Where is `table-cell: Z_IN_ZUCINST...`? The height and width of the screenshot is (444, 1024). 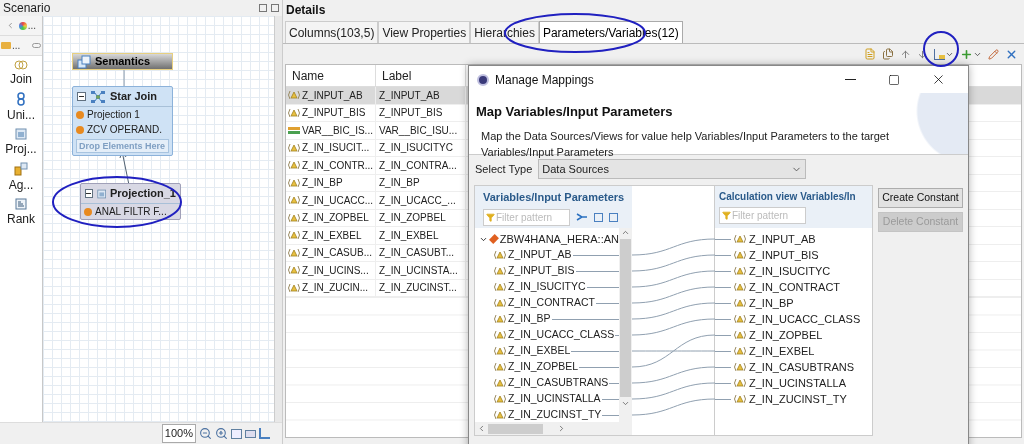
table-cell: Z_IN_ZUCINST... is located at coordinates (421, 287).